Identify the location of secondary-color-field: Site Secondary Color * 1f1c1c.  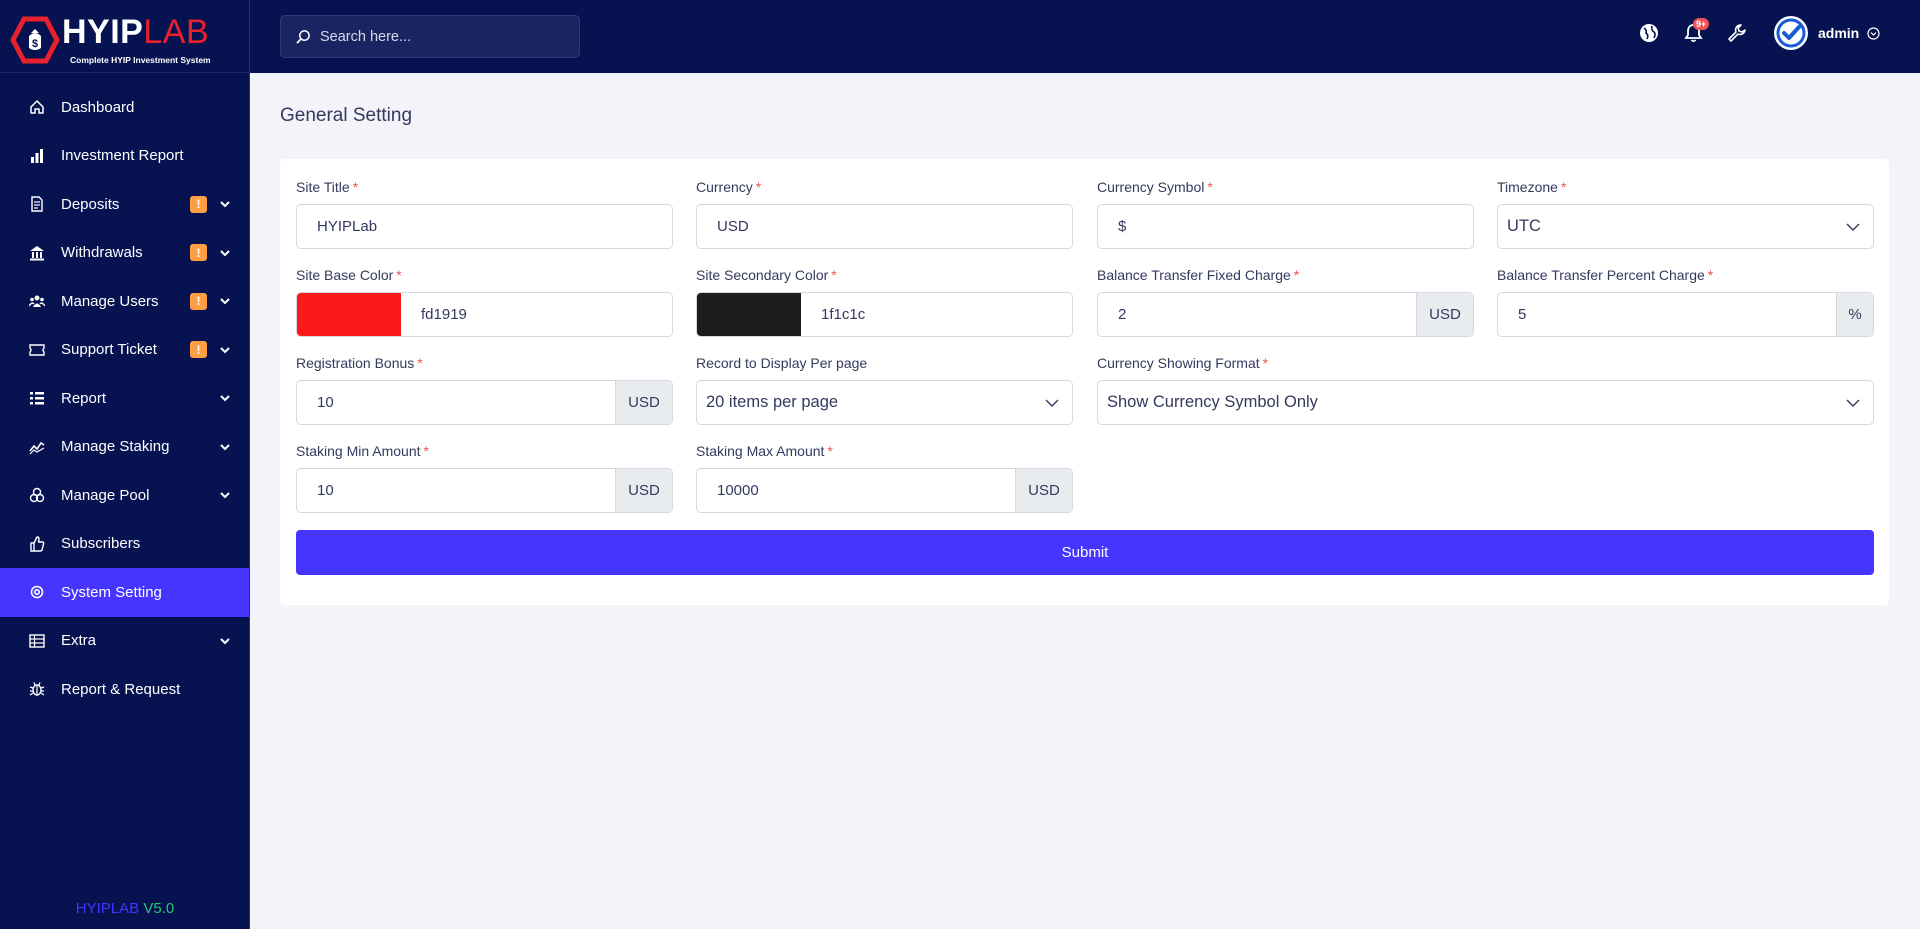
(884, 302).